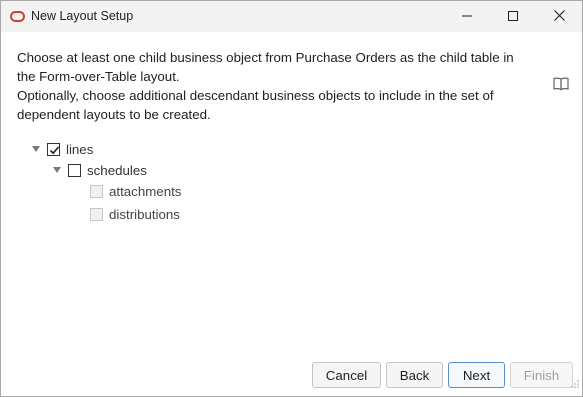 The height and width of the screenshot is (397, 583). What do you see at coordinates (291, 16) in the screenshot?
I see `title-bar: New Layout Setup` at bounding box center [291, 16].